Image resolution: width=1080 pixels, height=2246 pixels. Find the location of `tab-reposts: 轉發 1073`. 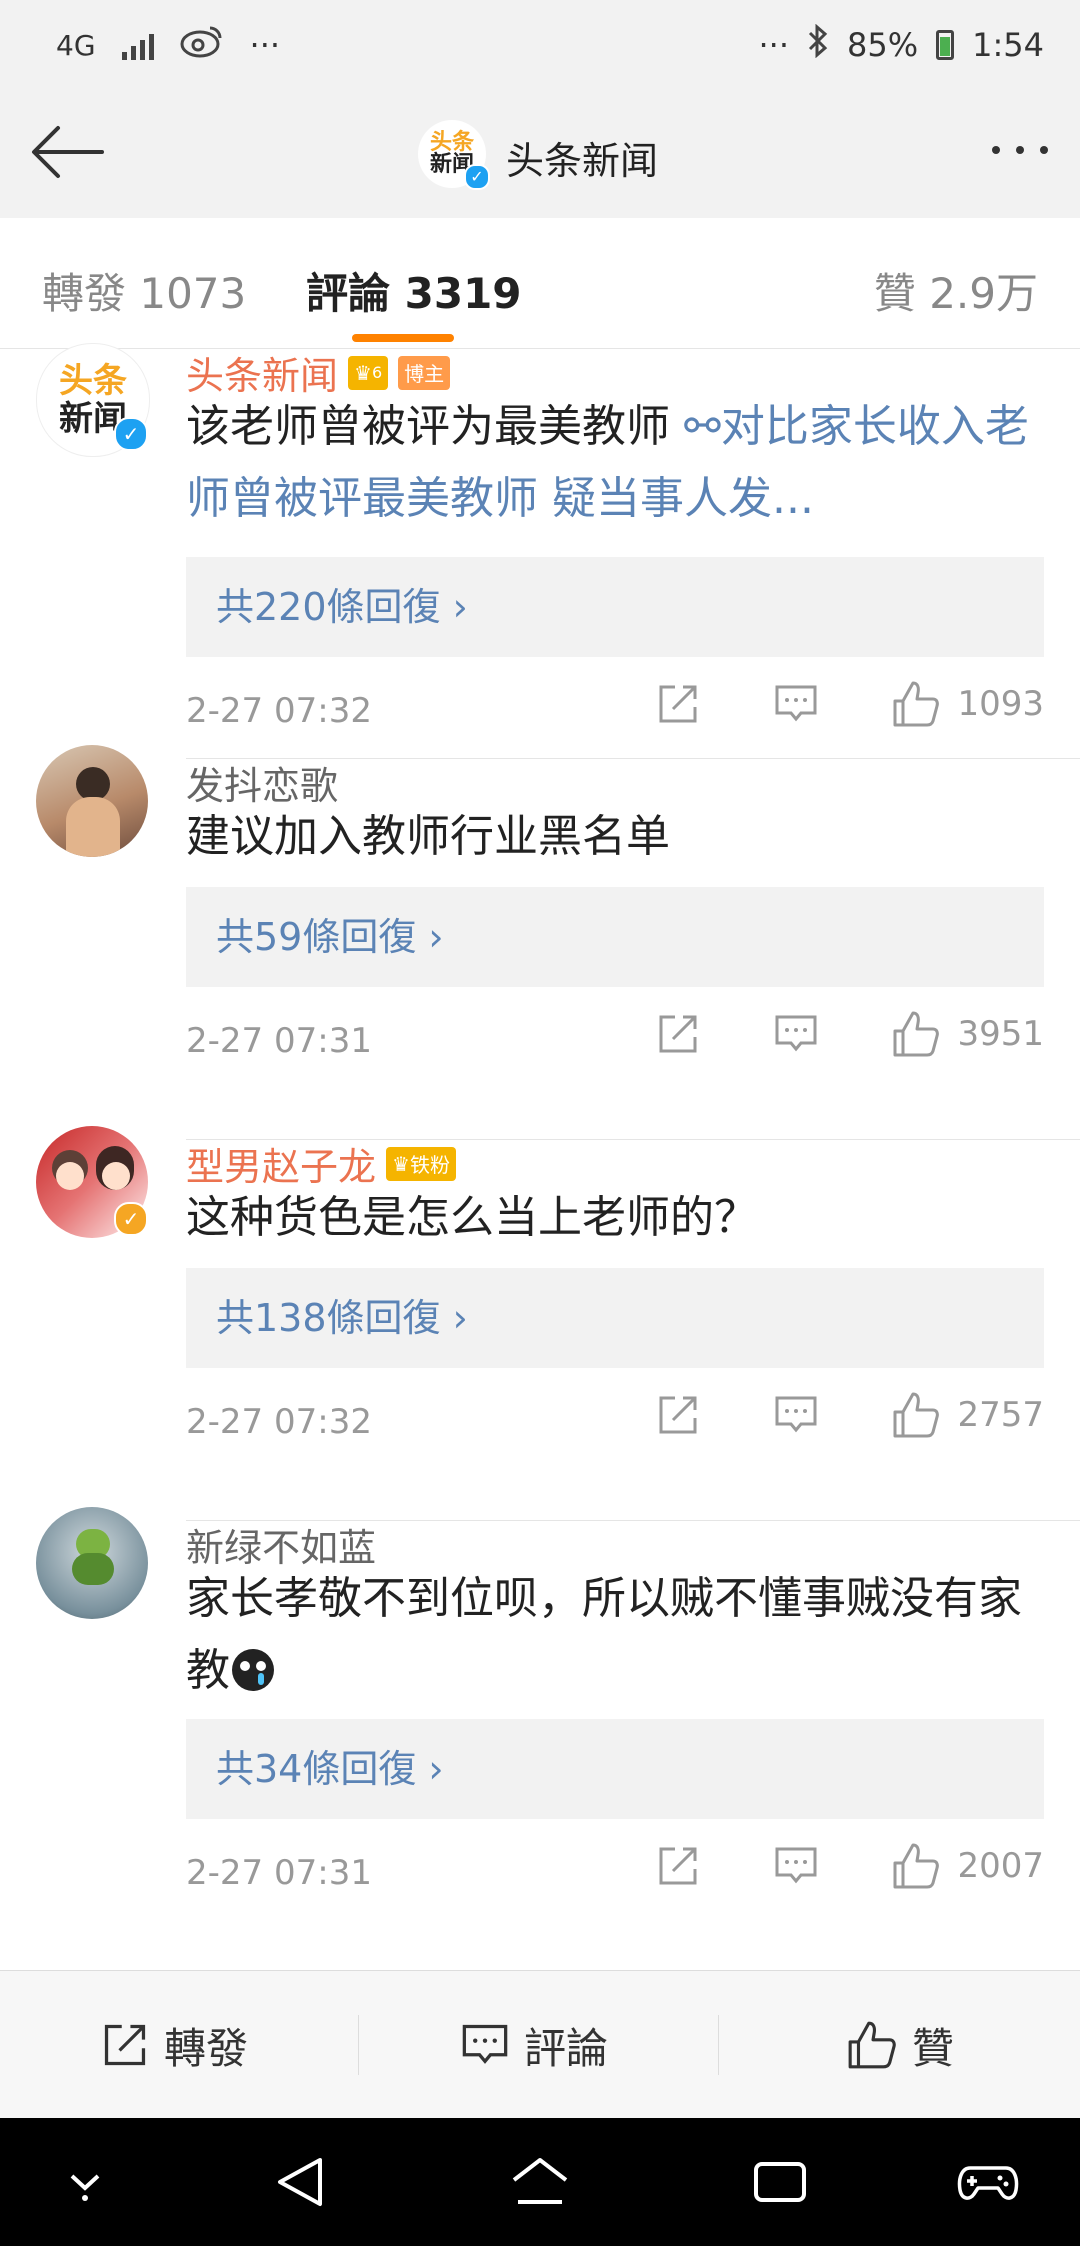

tab-reposts: 轉發 1073 is located at coordinates (144, 290).